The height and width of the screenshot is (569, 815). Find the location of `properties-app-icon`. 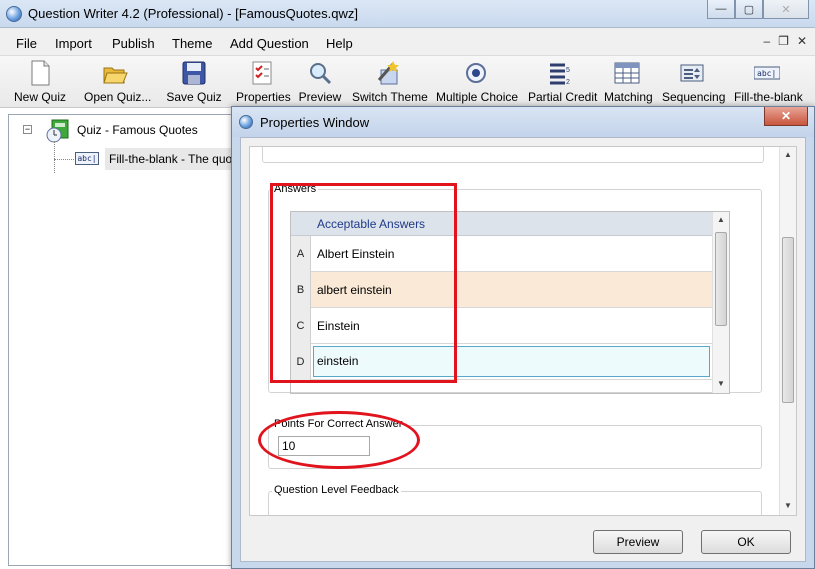

properties-app-icon is located at coordinates (246, 122).